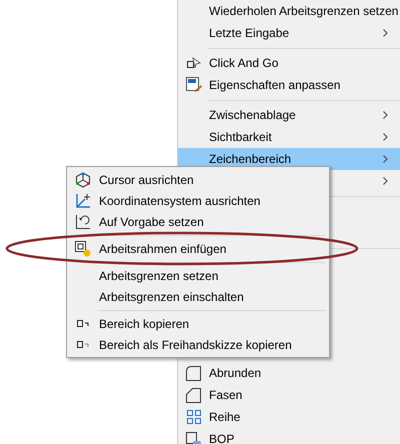  What do you see at coordinates (198, 179) in the screenshot?
I see `menu-item: Cursor ausrichten` at bounding box center [198, 179].